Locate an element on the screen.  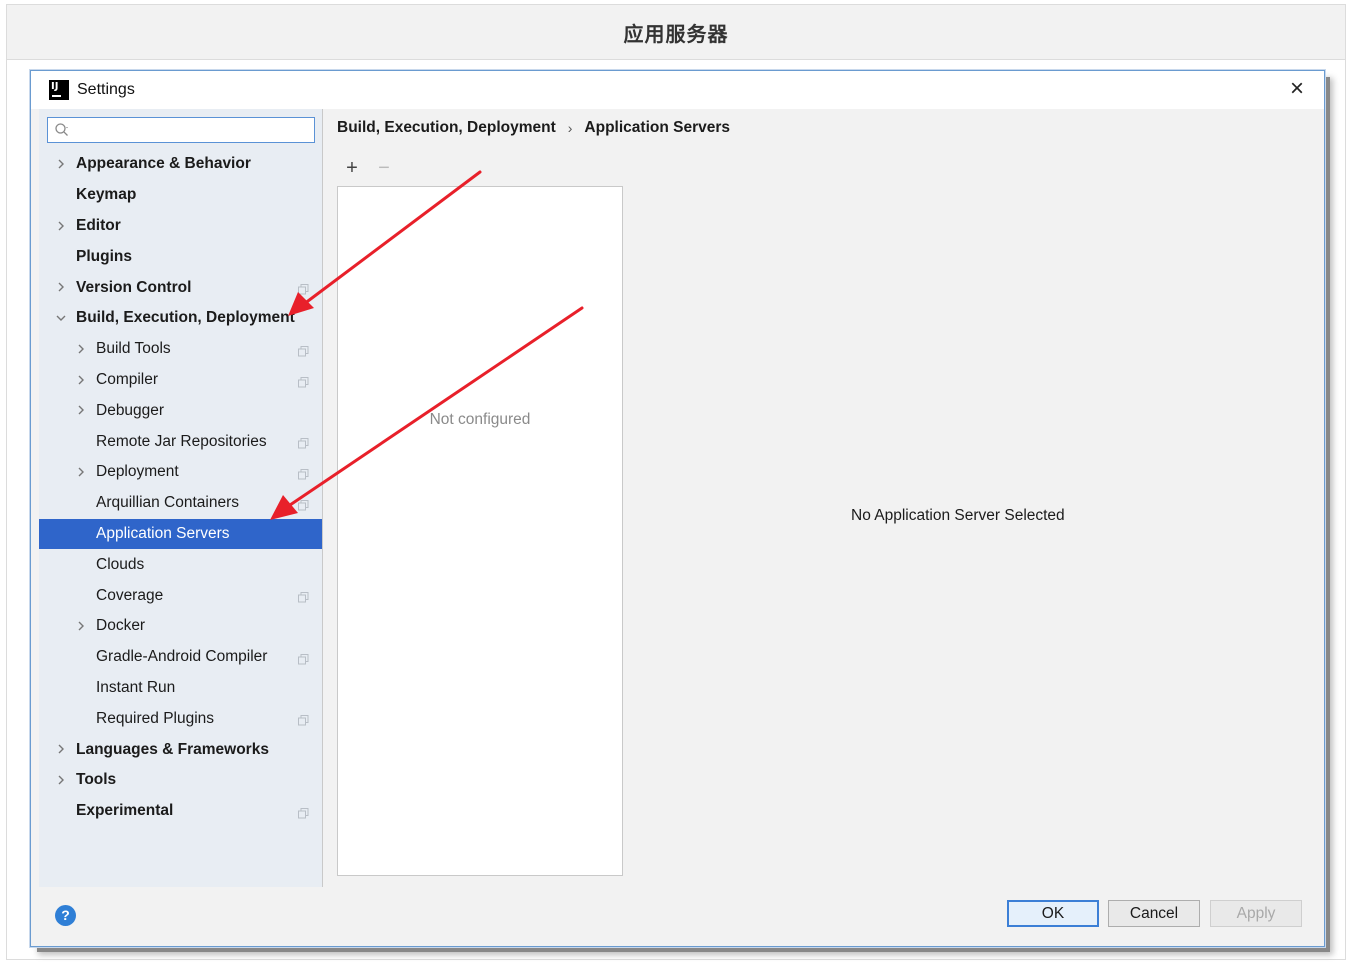
tree-item-label: Debugger is located at coordinates (130, 410).